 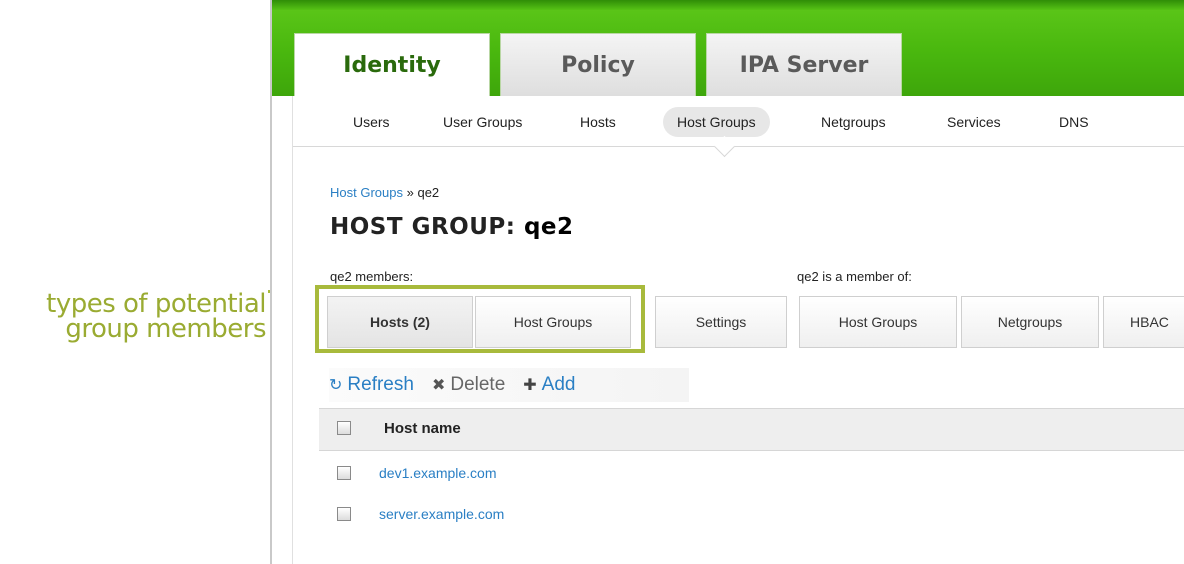 I want to click on refresh-label: Refresh, so click(x=380, y=384).